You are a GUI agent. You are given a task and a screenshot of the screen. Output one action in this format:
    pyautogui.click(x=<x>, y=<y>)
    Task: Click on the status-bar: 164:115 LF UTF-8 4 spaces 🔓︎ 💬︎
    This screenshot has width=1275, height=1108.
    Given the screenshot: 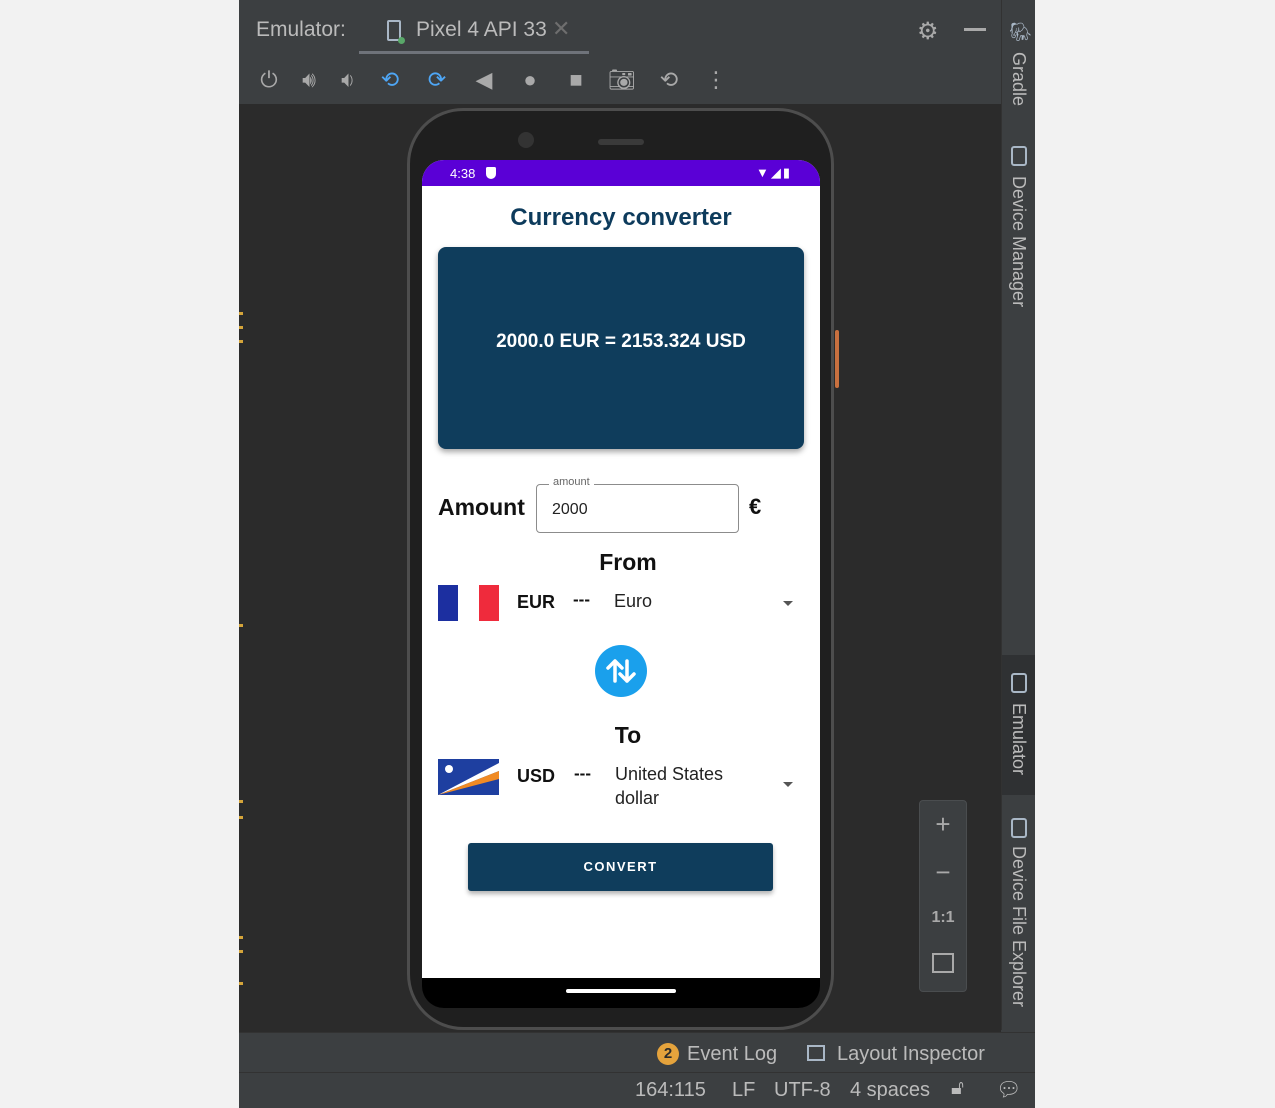 What is the action you would take?
    pyautogui.click(x=637, y=1090)
    